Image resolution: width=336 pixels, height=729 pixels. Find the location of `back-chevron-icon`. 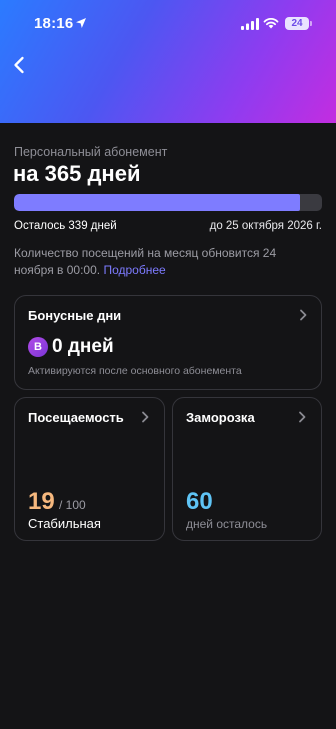

back-chevron-icon is located at coordinates (19, 65).